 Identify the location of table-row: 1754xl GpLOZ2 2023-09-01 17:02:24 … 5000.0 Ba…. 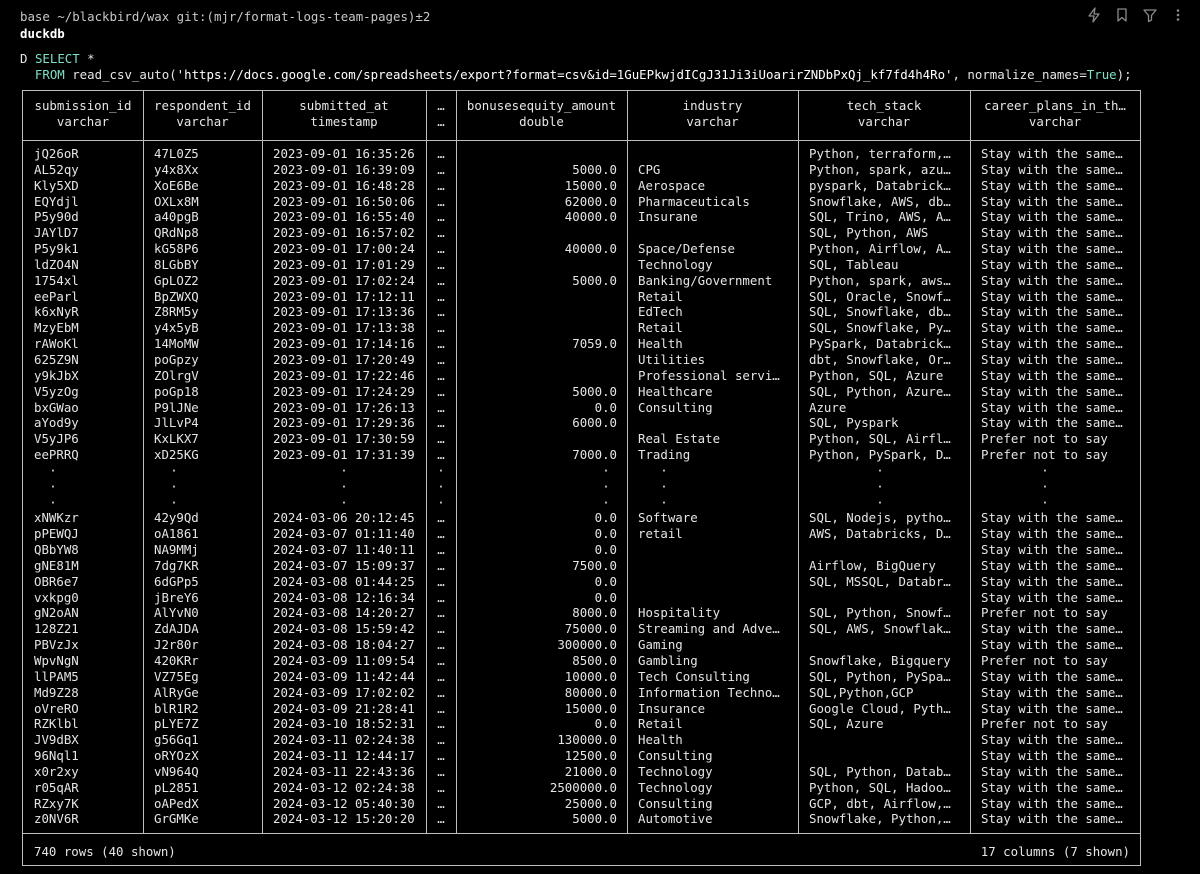
(581, 281).